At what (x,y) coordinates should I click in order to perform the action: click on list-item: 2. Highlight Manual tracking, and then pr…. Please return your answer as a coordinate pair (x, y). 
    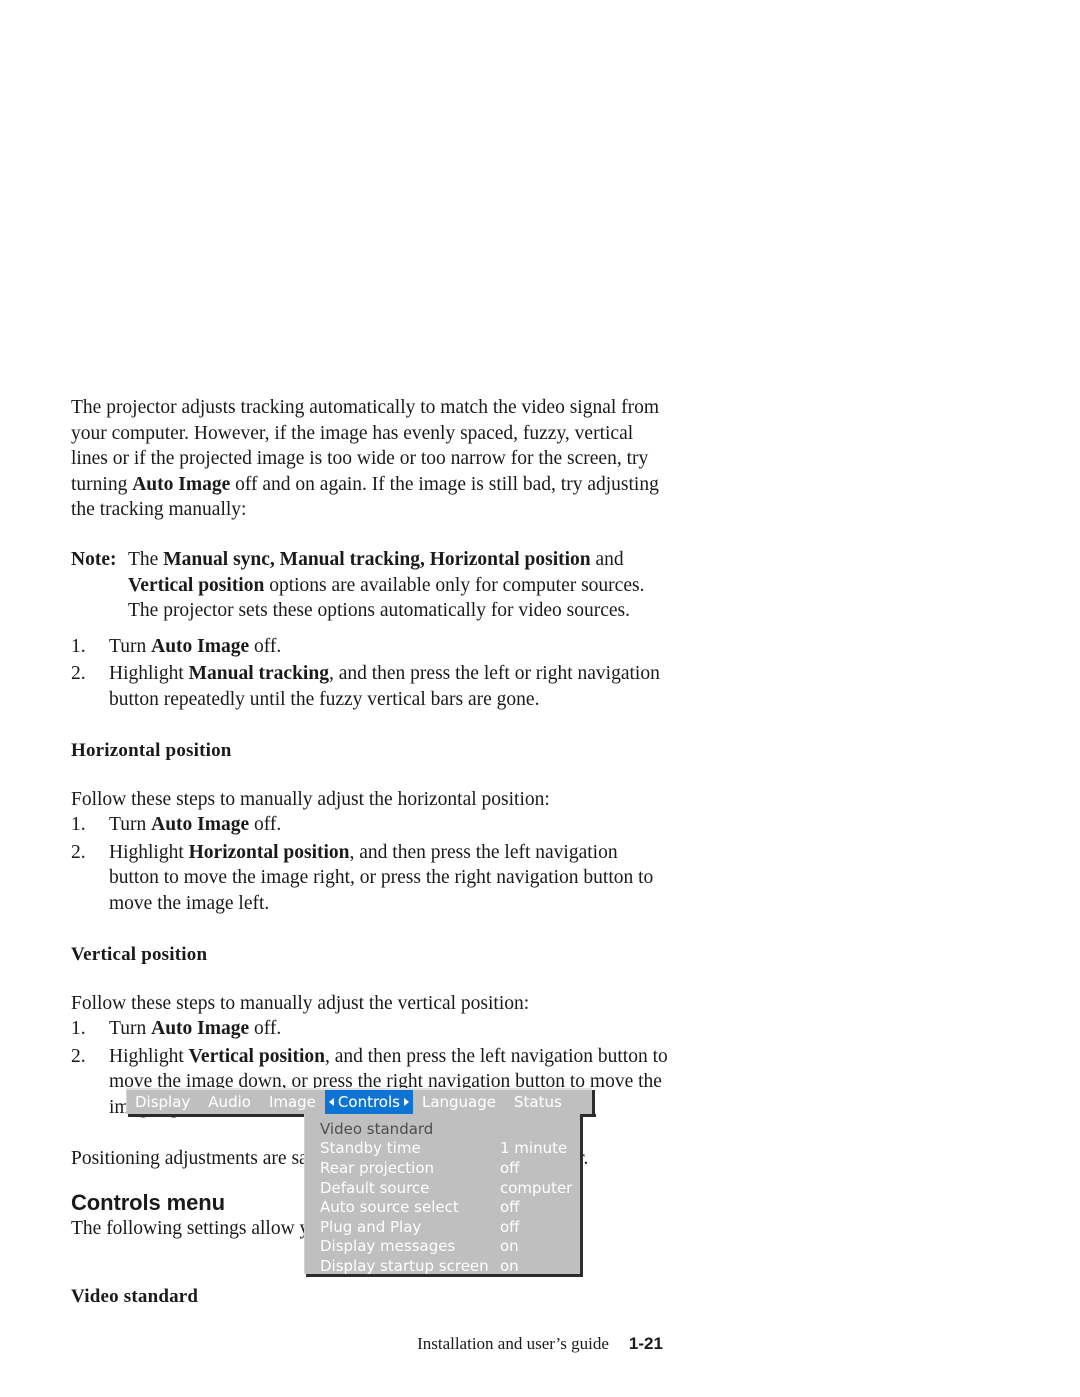
    Looking at the image, I should click on (371, 686).